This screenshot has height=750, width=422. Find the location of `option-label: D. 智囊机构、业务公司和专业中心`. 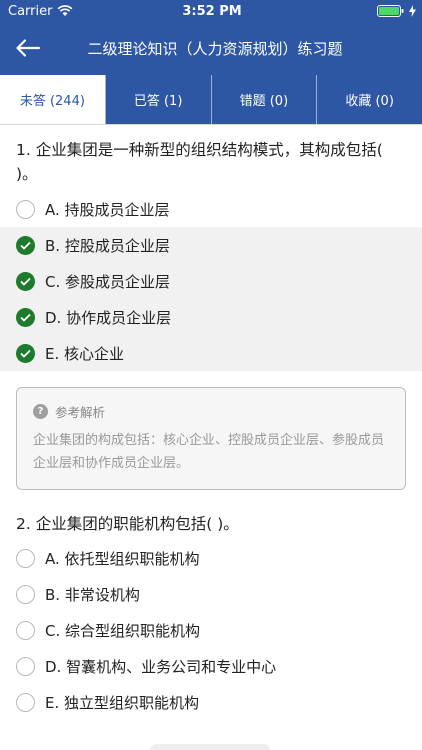

option-label: D. 智囊机构、业务公司和专业中心 is located at coordinates (161, 666).